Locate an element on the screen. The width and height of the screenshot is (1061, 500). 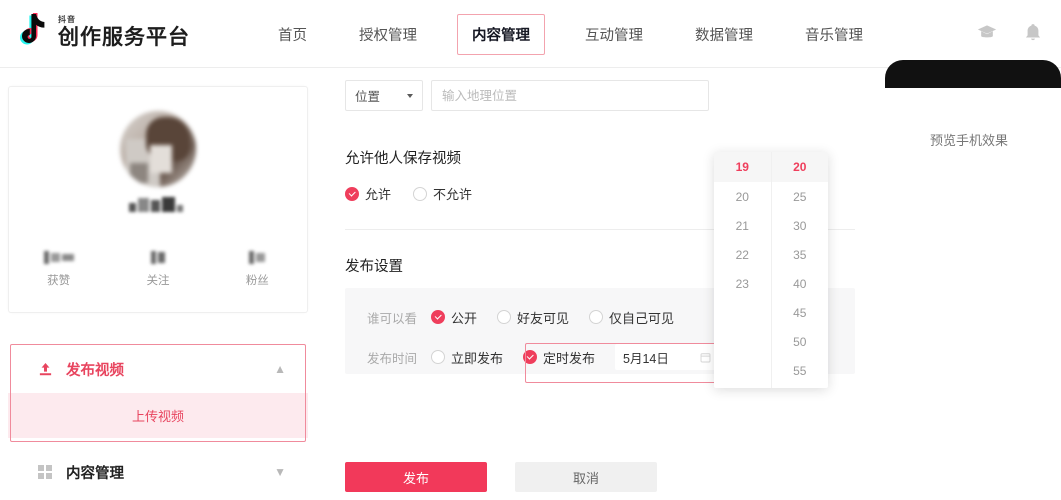
username-blurred is located at coordinates (158, 203).